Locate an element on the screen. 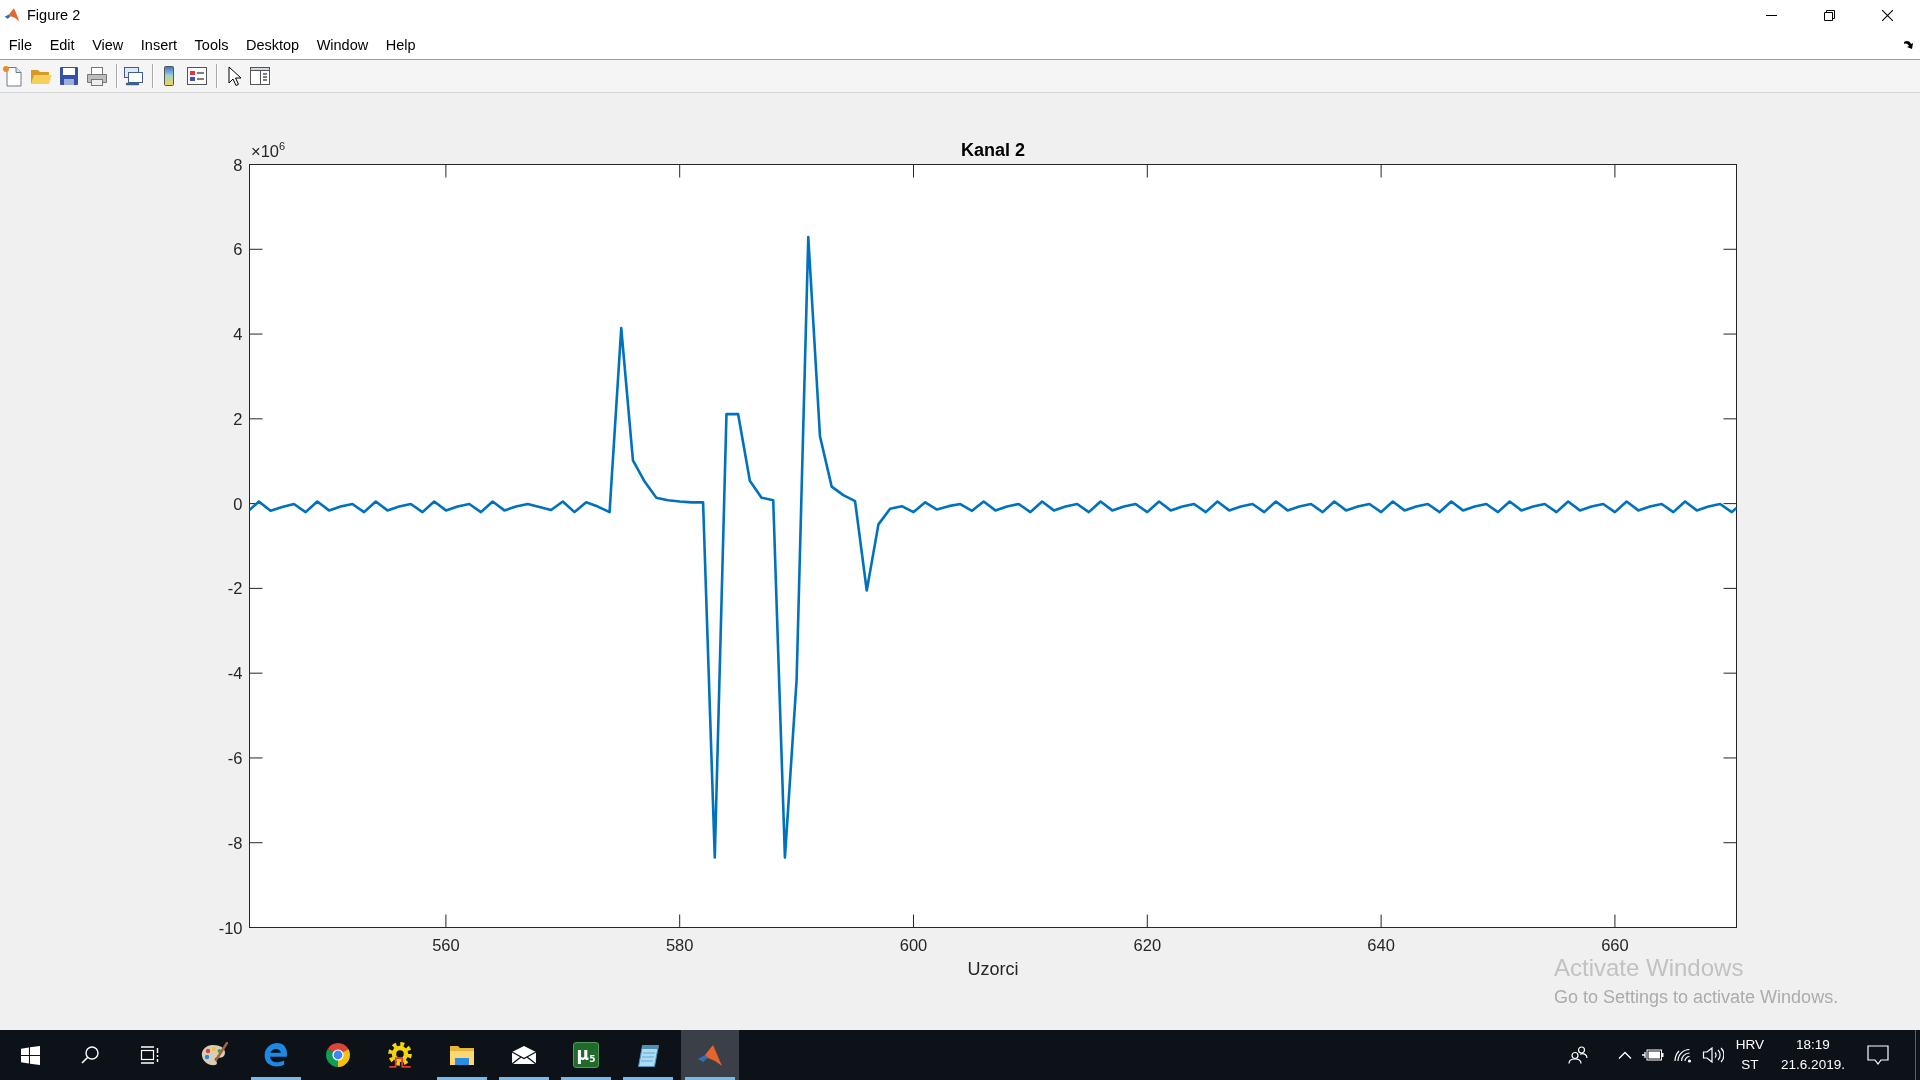  menu-item: File is located at coordinates (20, 44).